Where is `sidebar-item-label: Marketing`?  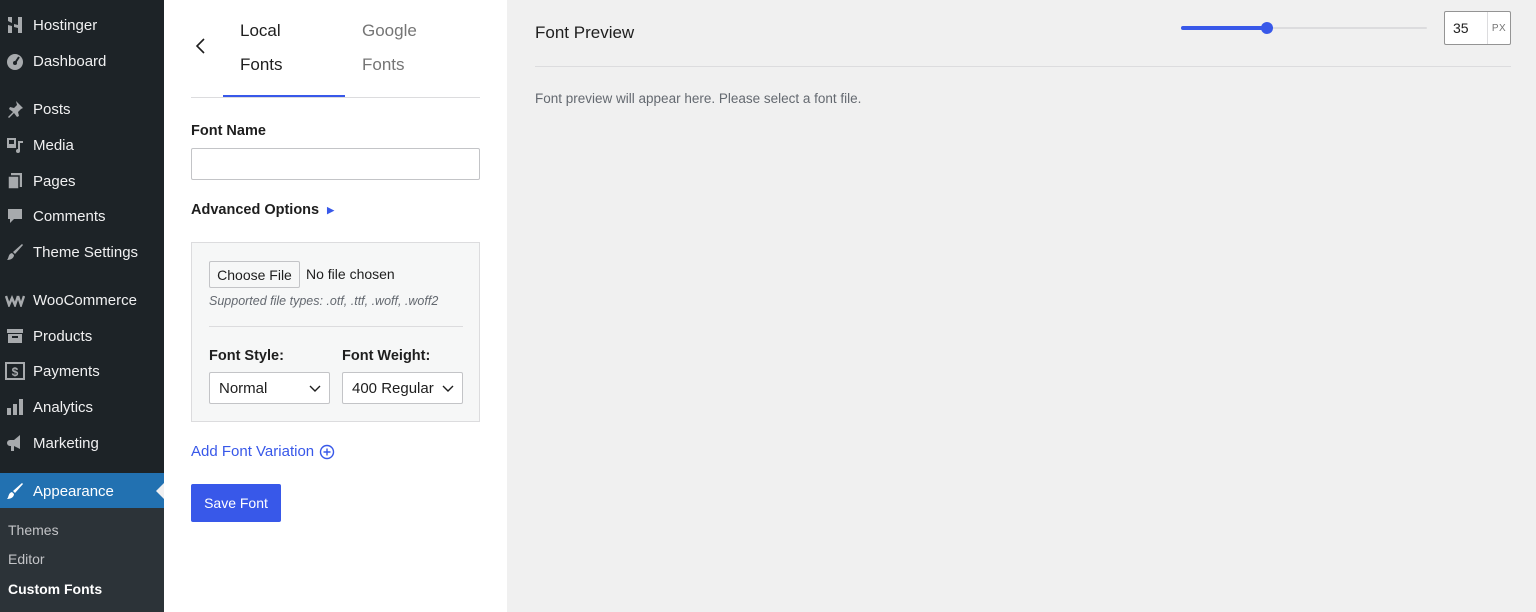 sidebar-item-label: Marketing is located at coordinates (66, 443).